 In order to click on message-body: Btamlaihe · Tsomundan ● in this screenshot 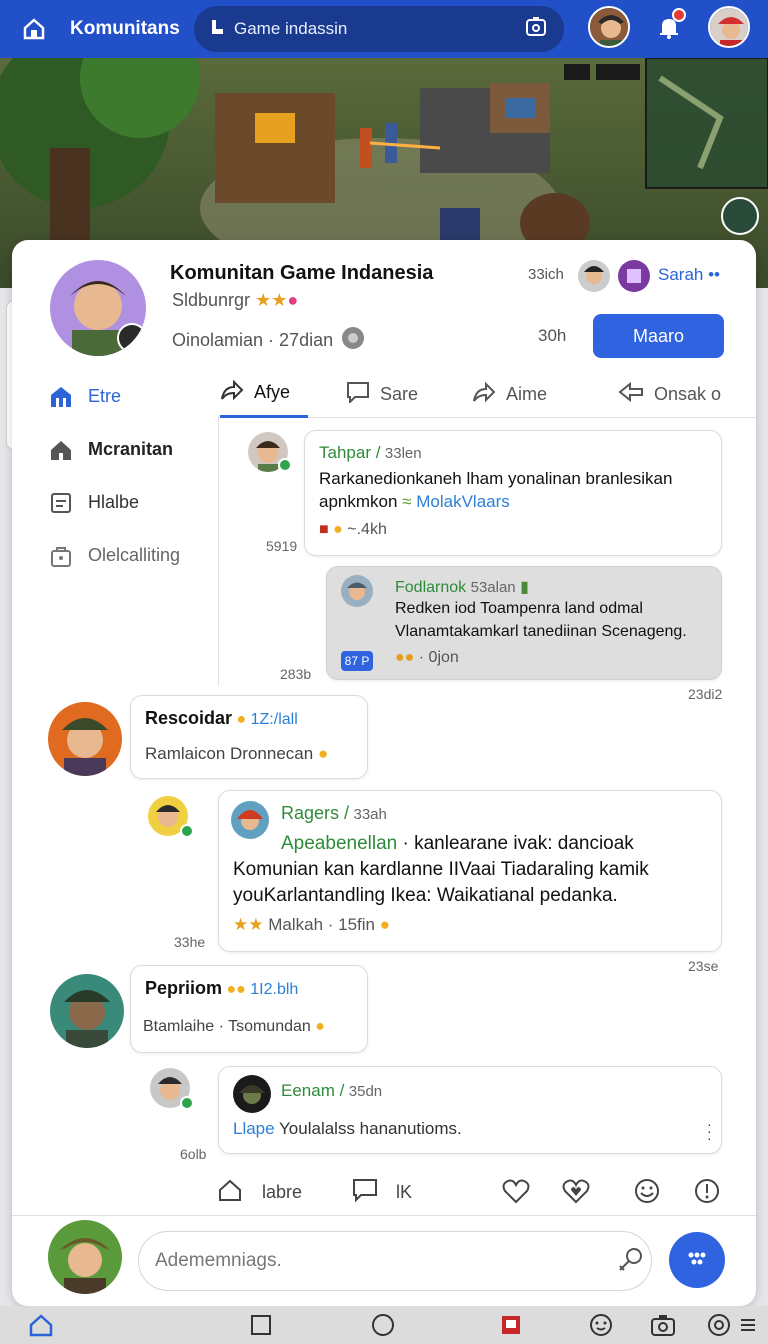, I will do `click(234, 1027)`.